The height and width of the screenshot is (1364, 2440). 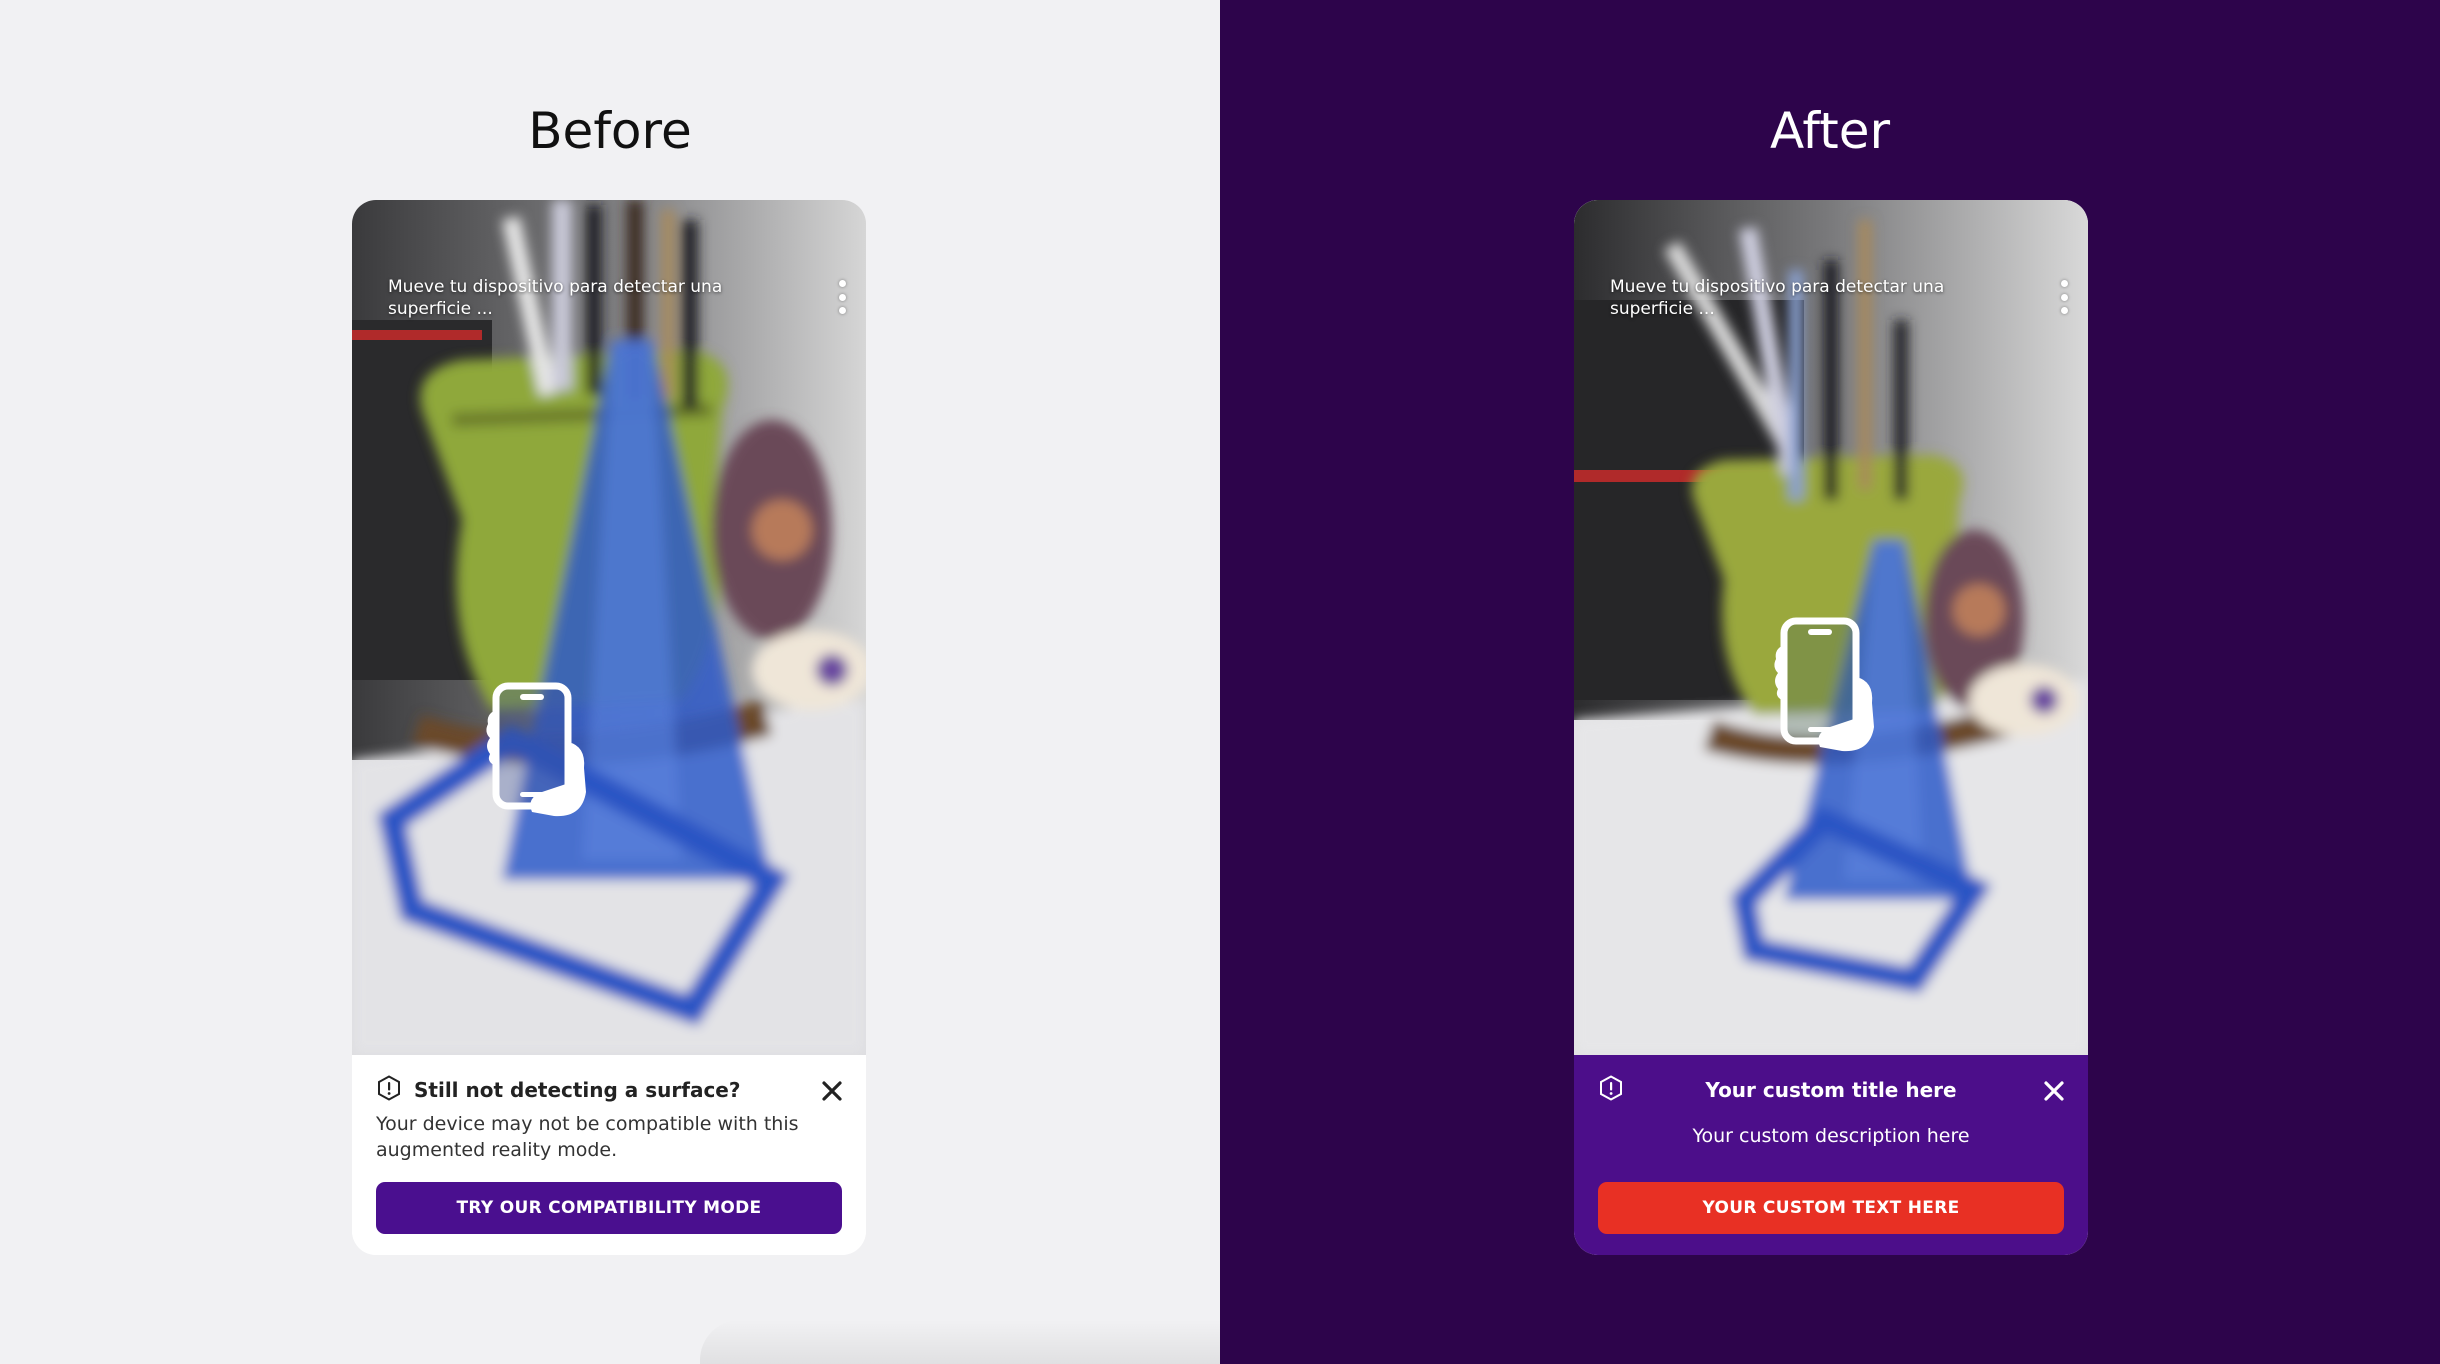 I want to click on panel-description: Your custom description here, so click(x=1831, y=1136).